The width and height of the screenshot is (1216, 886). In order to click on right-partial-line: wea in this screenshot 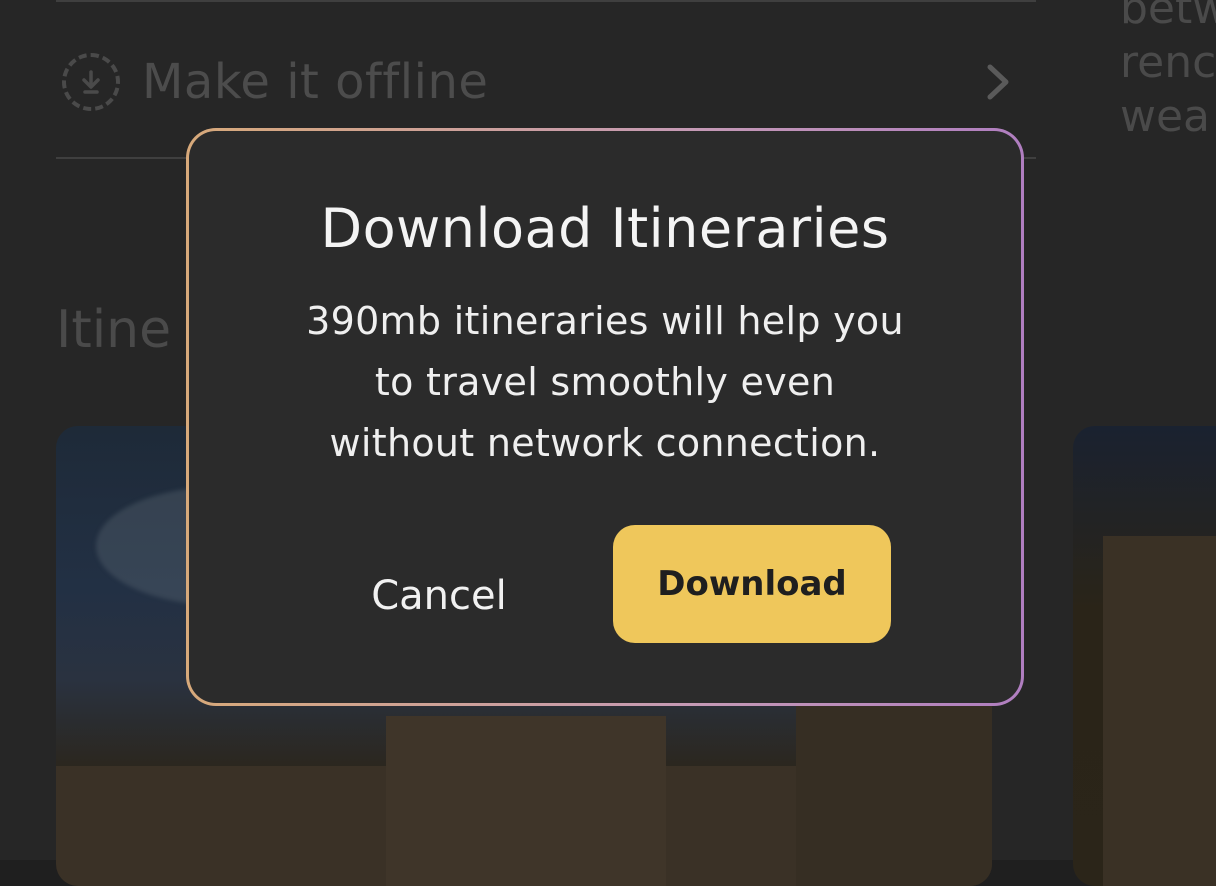, I will do `click(1165, 116)`.